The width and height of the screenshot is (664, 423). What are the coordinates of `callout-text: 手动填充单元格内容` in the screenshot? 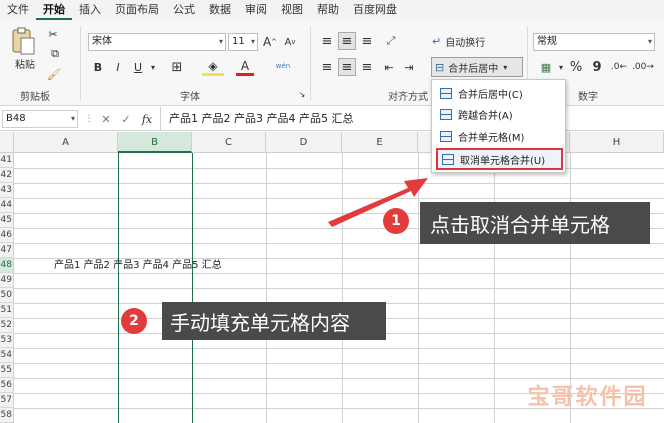 It's located at (260, 322).